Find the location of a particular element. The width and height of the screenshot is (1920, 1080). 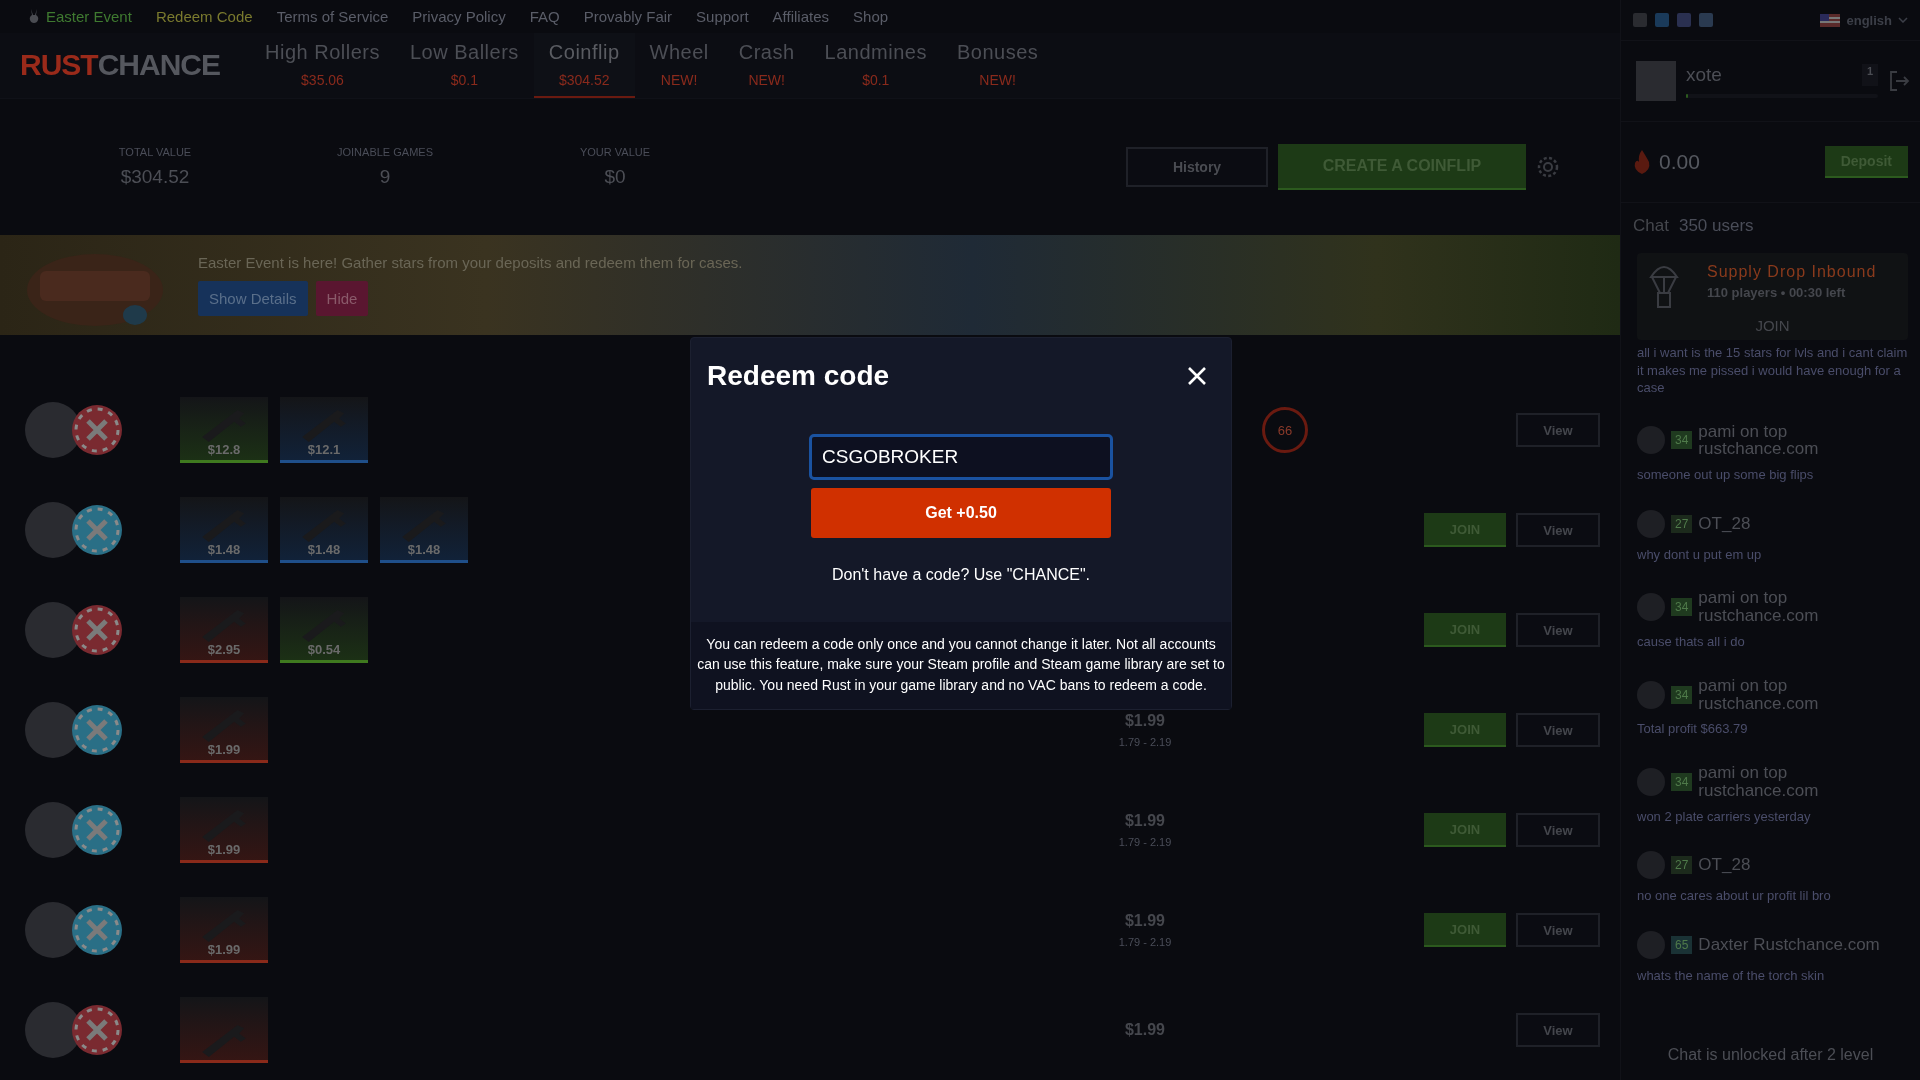

drop-title: Supply Drop Inbound is located at coordinates (1792, 272).